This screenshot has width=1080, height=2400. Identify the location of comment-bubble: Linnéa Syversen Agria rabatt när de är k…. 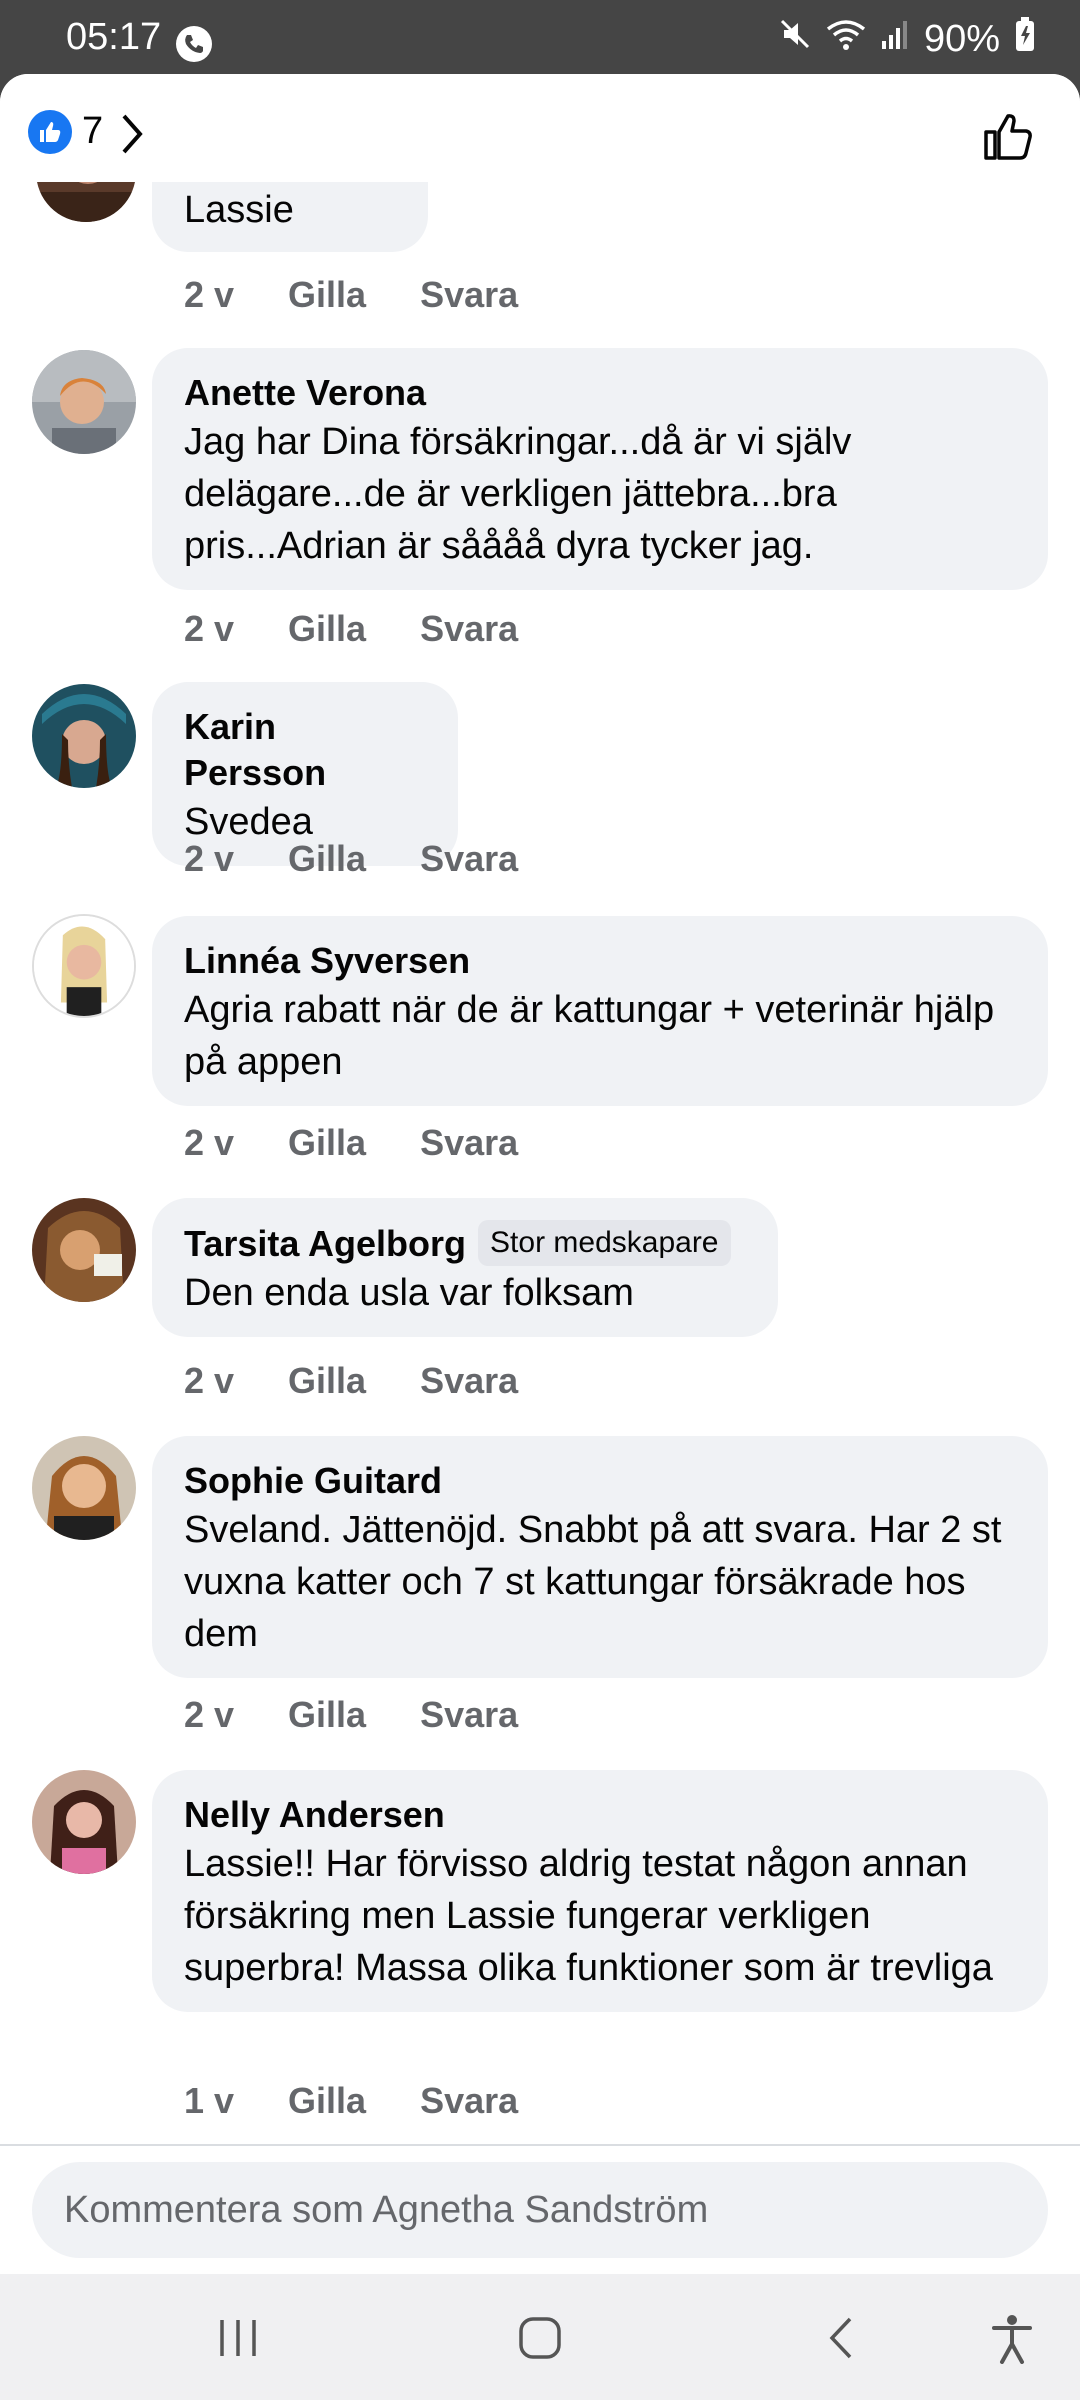
(600, 1011).